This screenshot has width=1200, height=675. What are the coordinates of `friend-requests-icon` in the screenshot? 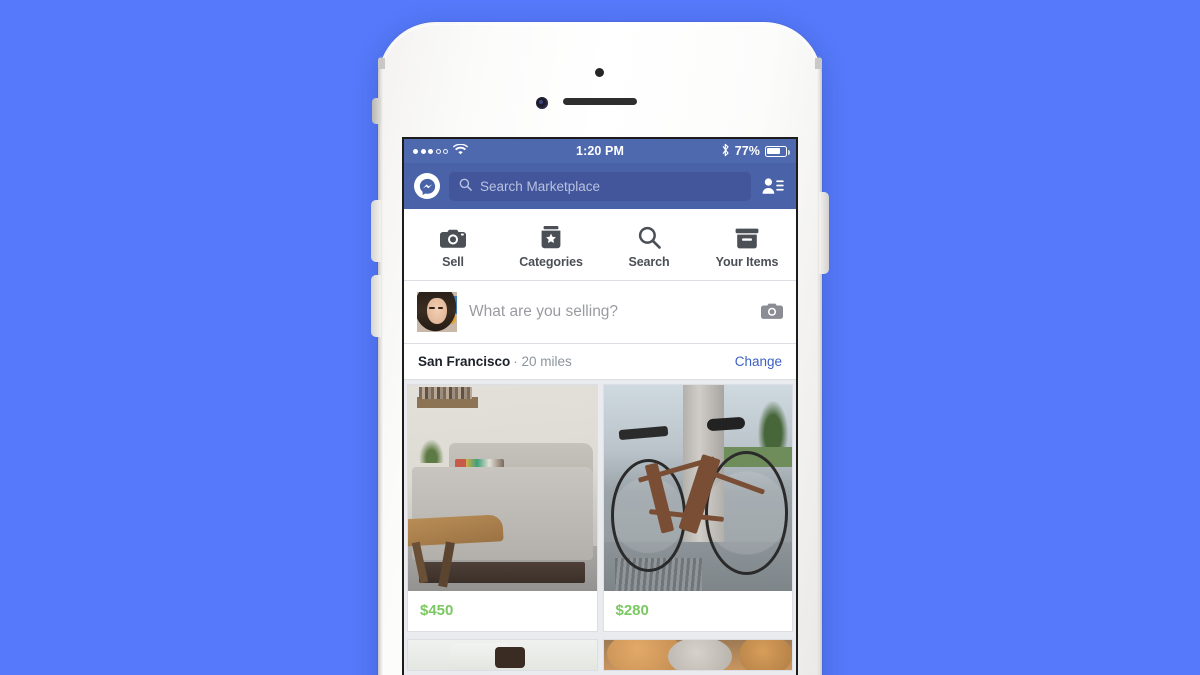 It's located at (773, 186).